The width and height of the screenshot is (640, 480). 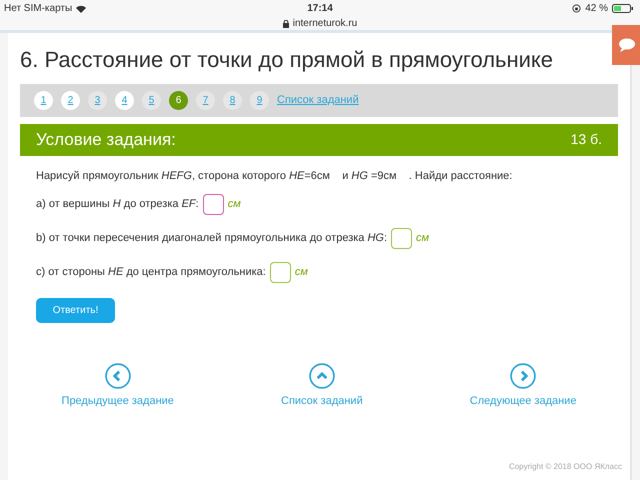 What do you see at coordinates (259, 100) in the screenshot?
I see `page-number-button: 9` at bounding box center [259, 100].